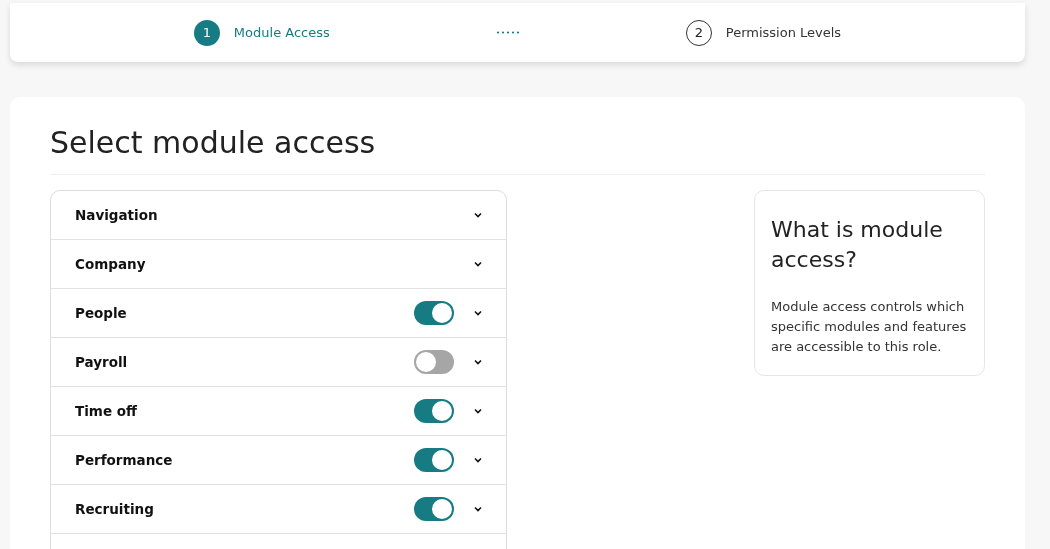 The image size is (1050, 549). I want to click on step-label: Permission Levels, so click(783, 32).